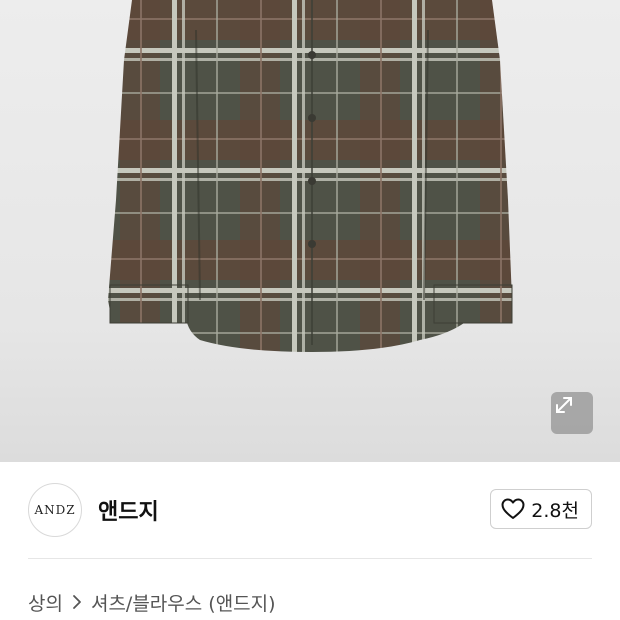  What do you see at coordinates (513, 508) in the screenshot?
I see `heart-icon` at bounding box center [513, 508].